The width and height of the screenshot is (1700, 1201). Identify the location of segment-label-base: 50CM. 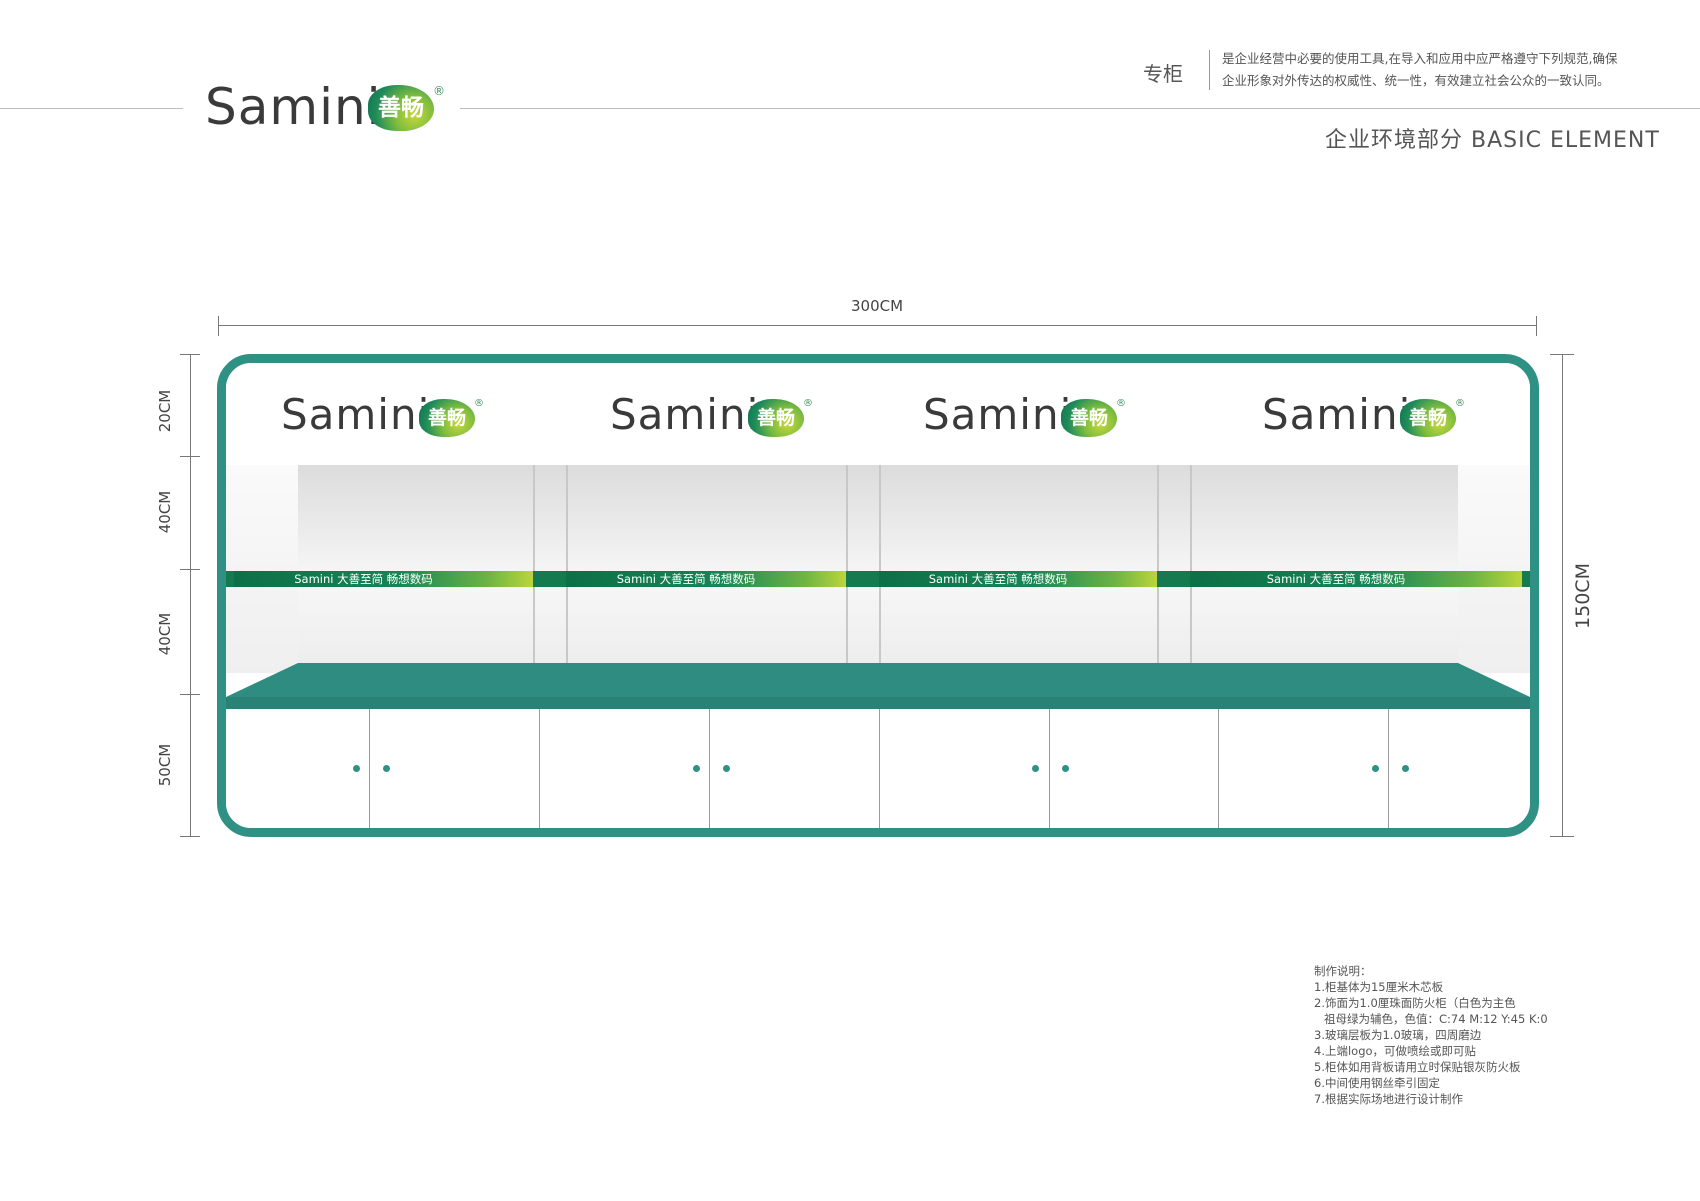
(165, 765).